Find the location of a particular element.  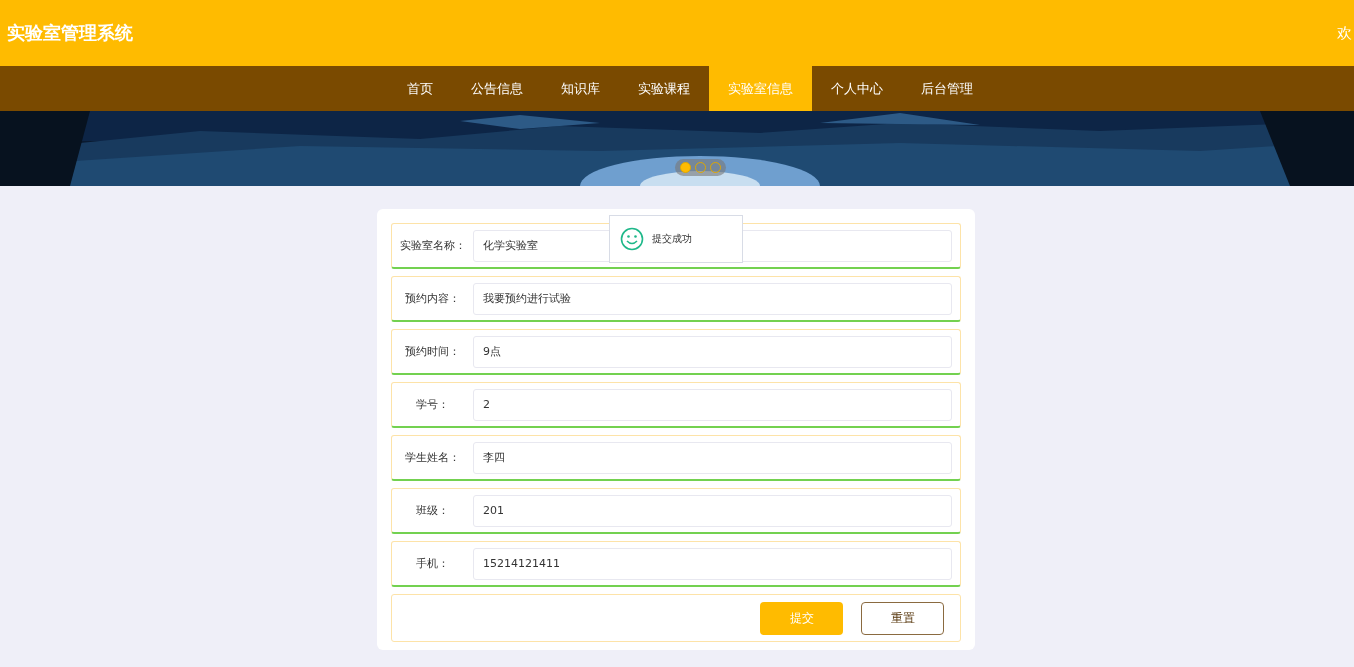

smile-icon is located at coordinates (632, 239).